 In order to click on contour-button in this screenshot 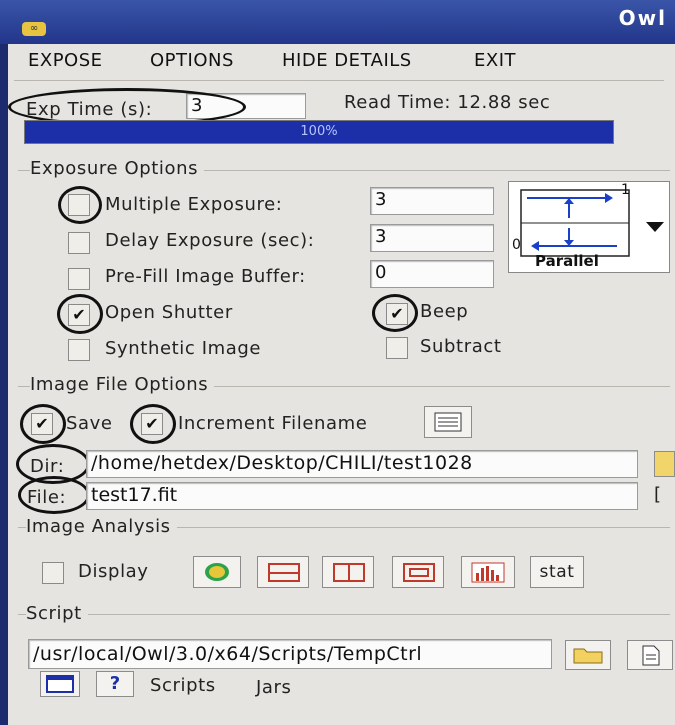, I will do `click(217, 572)`.